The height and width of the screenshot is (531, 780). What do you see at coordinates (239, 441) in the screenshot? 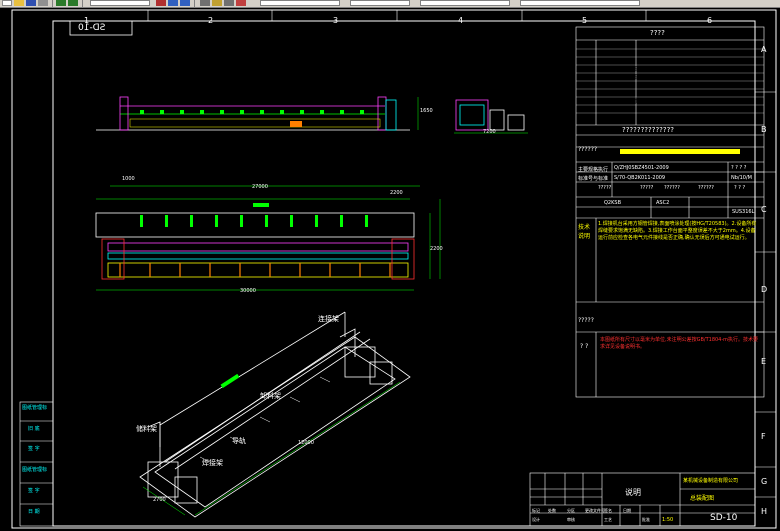
I see `iso-label-5: 导轨` at bounding box center [239, 441].